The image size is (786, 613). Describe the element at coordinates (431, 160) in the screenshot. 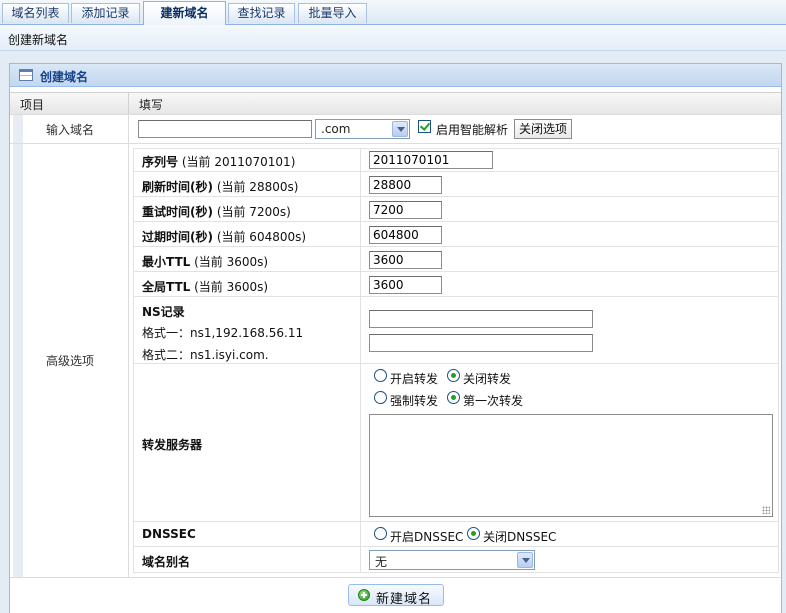

I see `serial-input` at that location.